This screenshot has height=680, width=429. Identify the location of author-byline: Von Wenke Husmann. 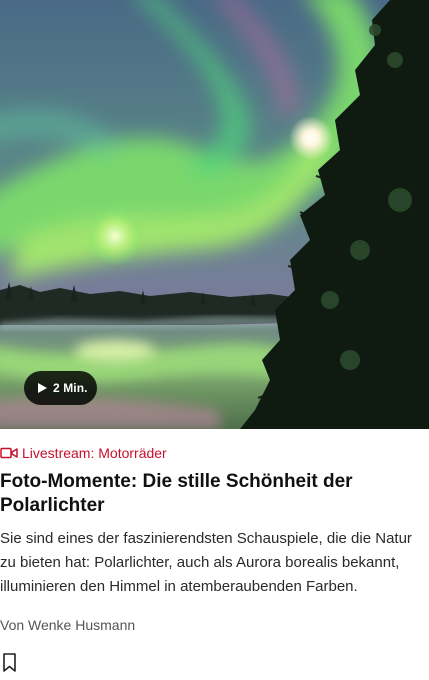
(68, 625).